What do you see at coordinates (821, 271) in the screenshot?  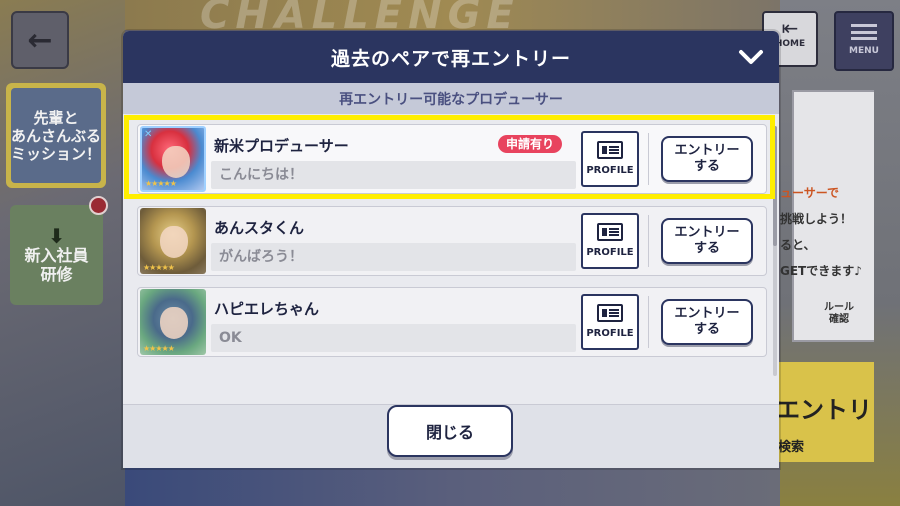 I see `info-card-line: GETできます♪` at bounding box center [821, 271].